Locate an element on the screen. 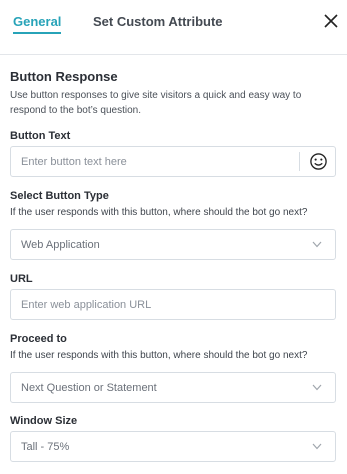 This screenshot has width=347, height=474. button-text-placeholder: Enter button text here is located at coordinates (74, 162).